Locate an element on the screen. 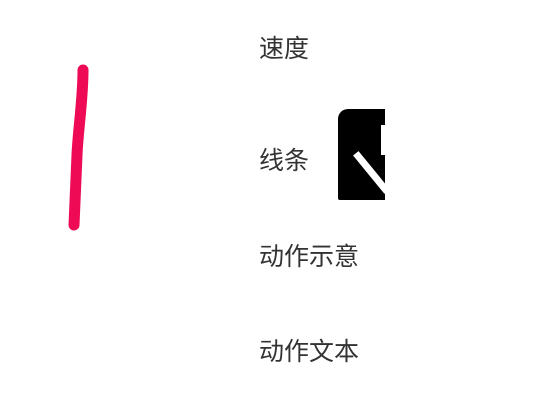 This screenshot has width=543, height=403. line-style-tile is located at coordinates (361, 154).